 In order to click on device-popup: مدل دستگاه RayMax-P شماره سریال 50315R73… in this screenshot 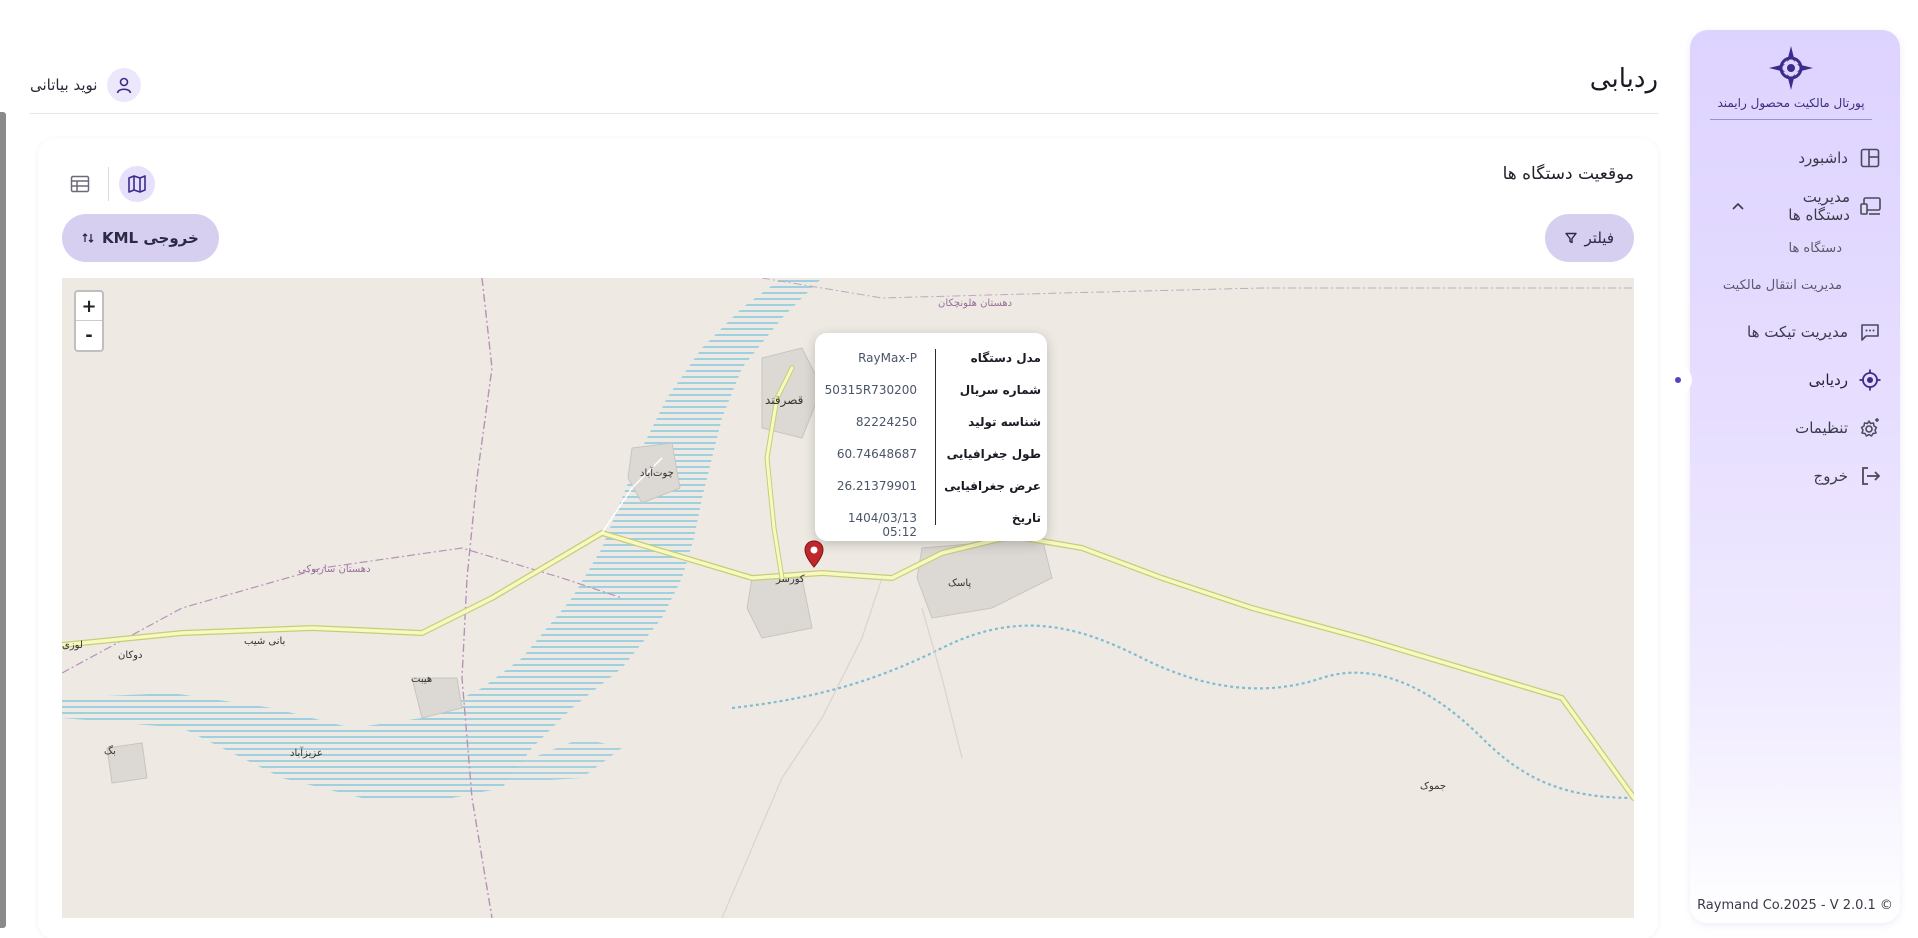, I will do `click(931, 437)`.